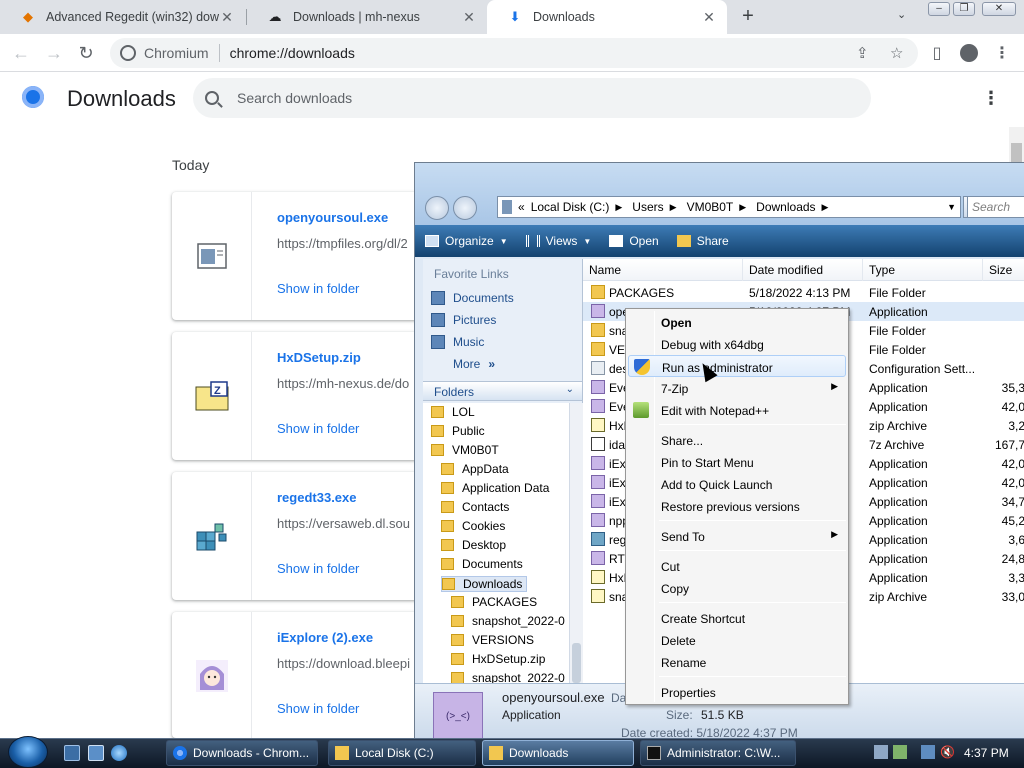 Image resolution: width=1024 pixels, height=768 pixels. I want to click on start-button, so click(28, 752).